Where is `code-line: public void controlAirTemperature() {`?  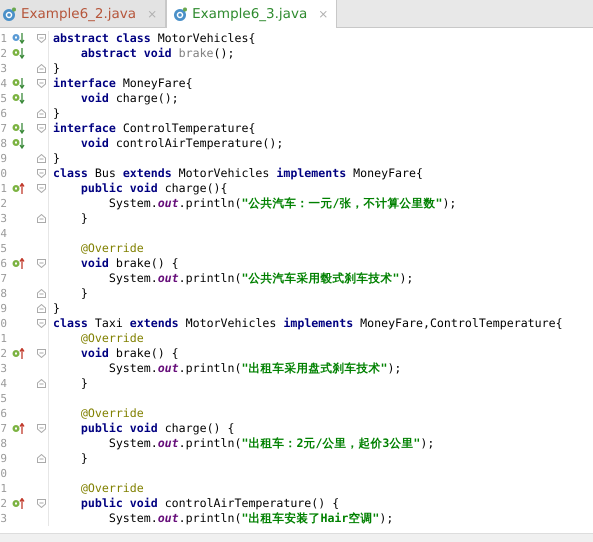
code-line: public void controlAirTemperature() { is located at coordinates (210, 503).